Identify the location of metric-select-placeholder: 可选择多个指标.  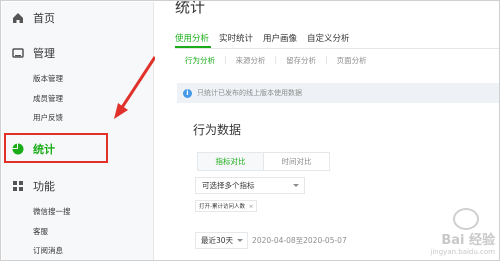
(228, 185).